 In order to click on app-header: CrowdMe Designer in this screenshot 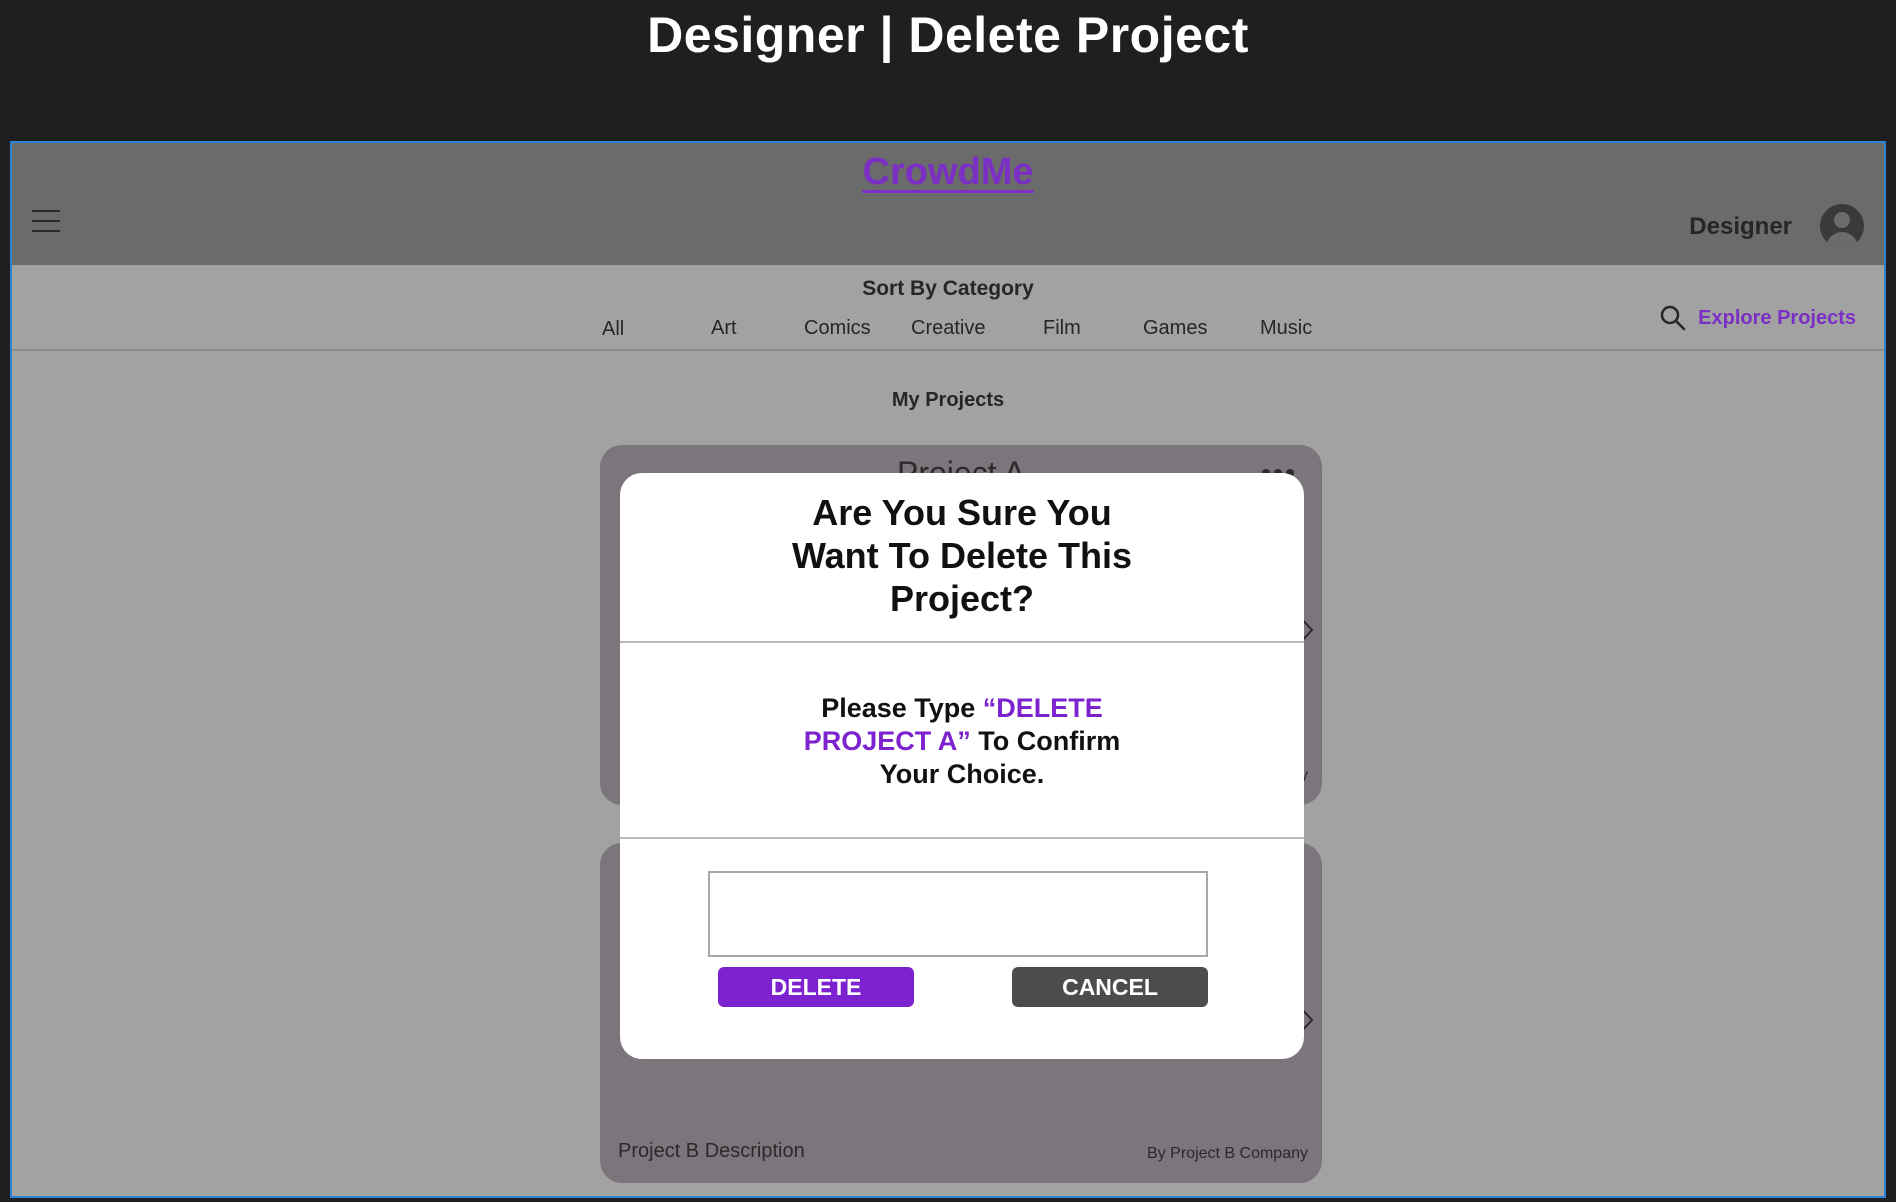, I will do `click(948, 204)`.